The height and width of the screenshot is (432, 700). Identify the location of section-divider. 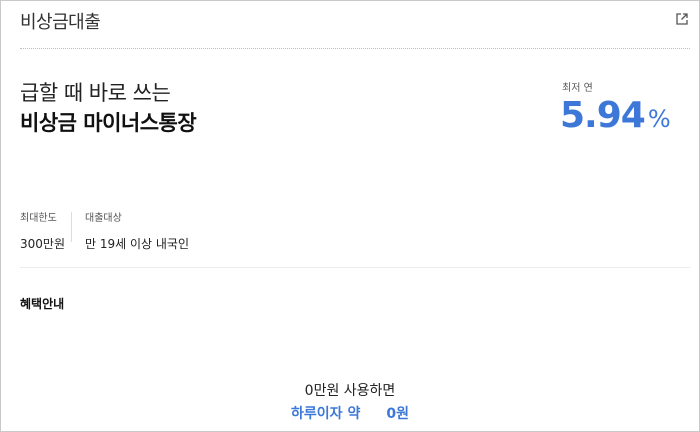
(355, 267).